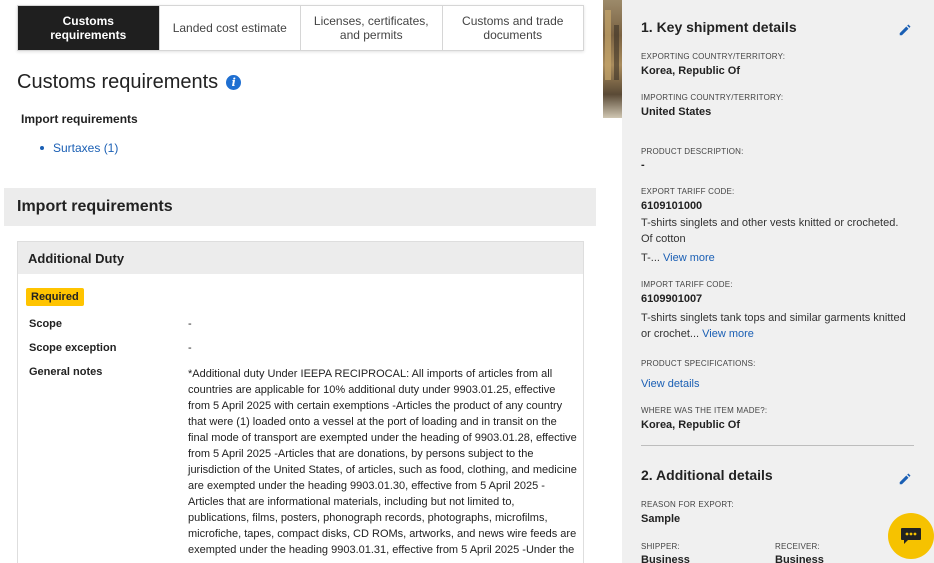  What do you see at coordinates (672, 299) in the screenshot?
I see `import-tariff-code: 6109901007` at bounding box center [672, 299].